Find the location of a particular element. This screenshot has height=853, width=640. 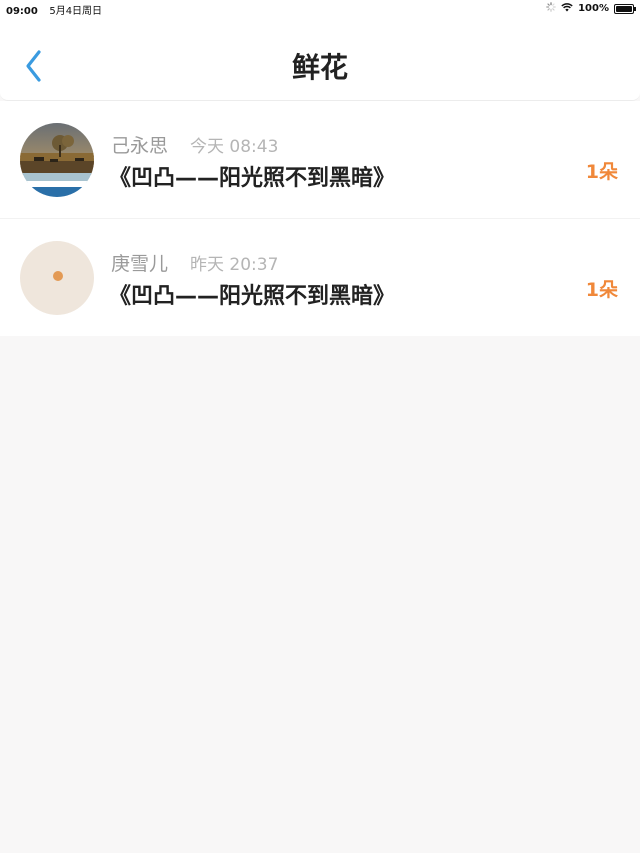

status-right: 100% is located at coordinates (591, 8).